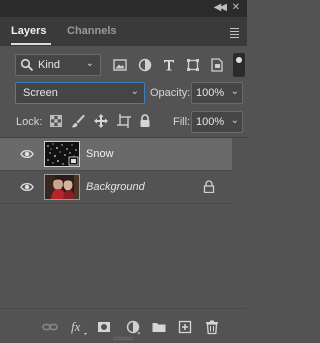  What do you see at coordinates (193, 65) in the screenshot?
I see `shape-filter-icon` at bounding box center [193, 65].